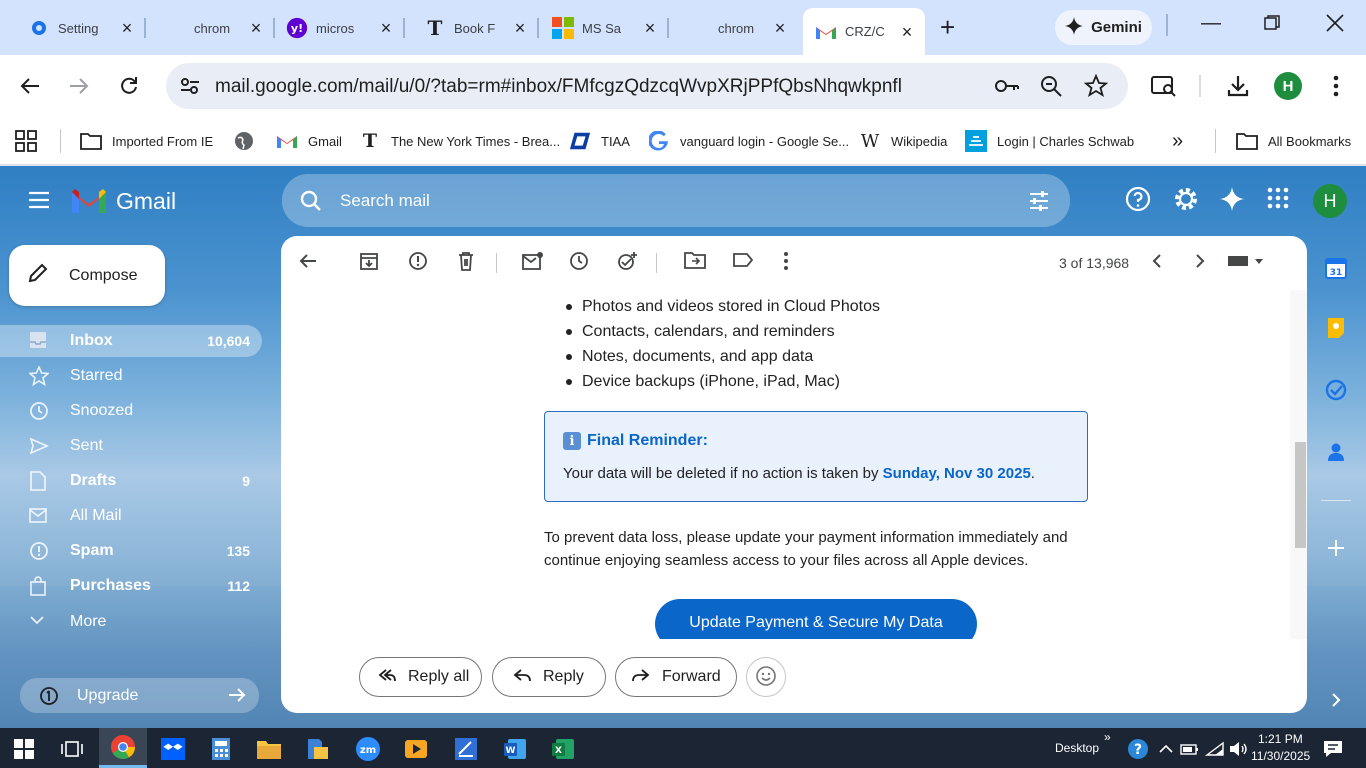  I want to click on minimize-button: —, so click(1211, 23).